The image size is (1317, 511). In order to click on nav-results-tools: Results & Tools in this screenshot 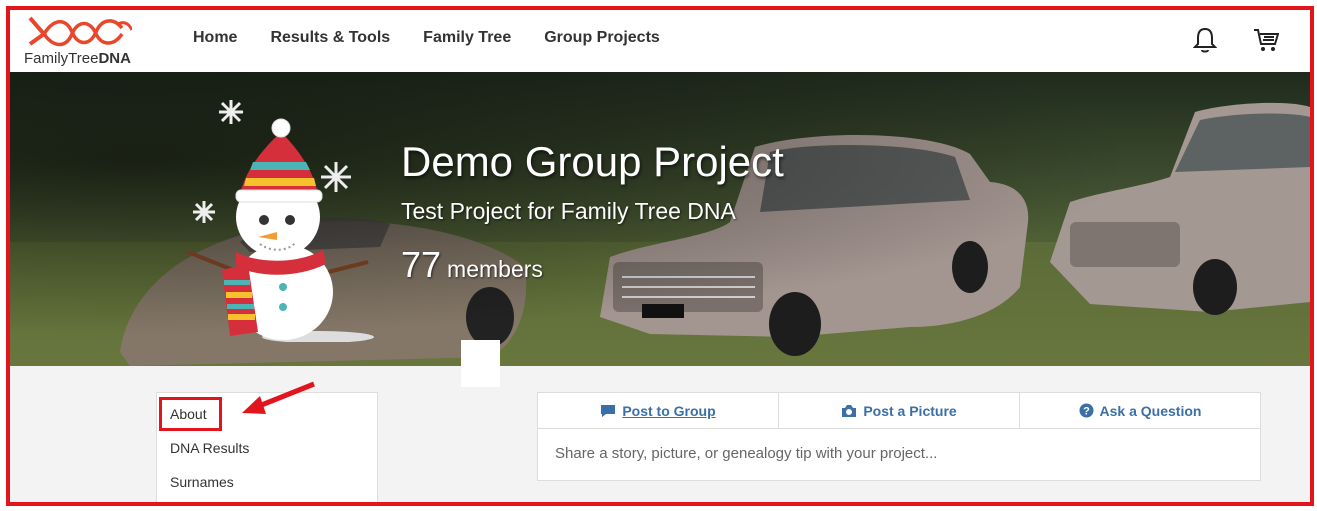, I will do `click(330, 38)`.